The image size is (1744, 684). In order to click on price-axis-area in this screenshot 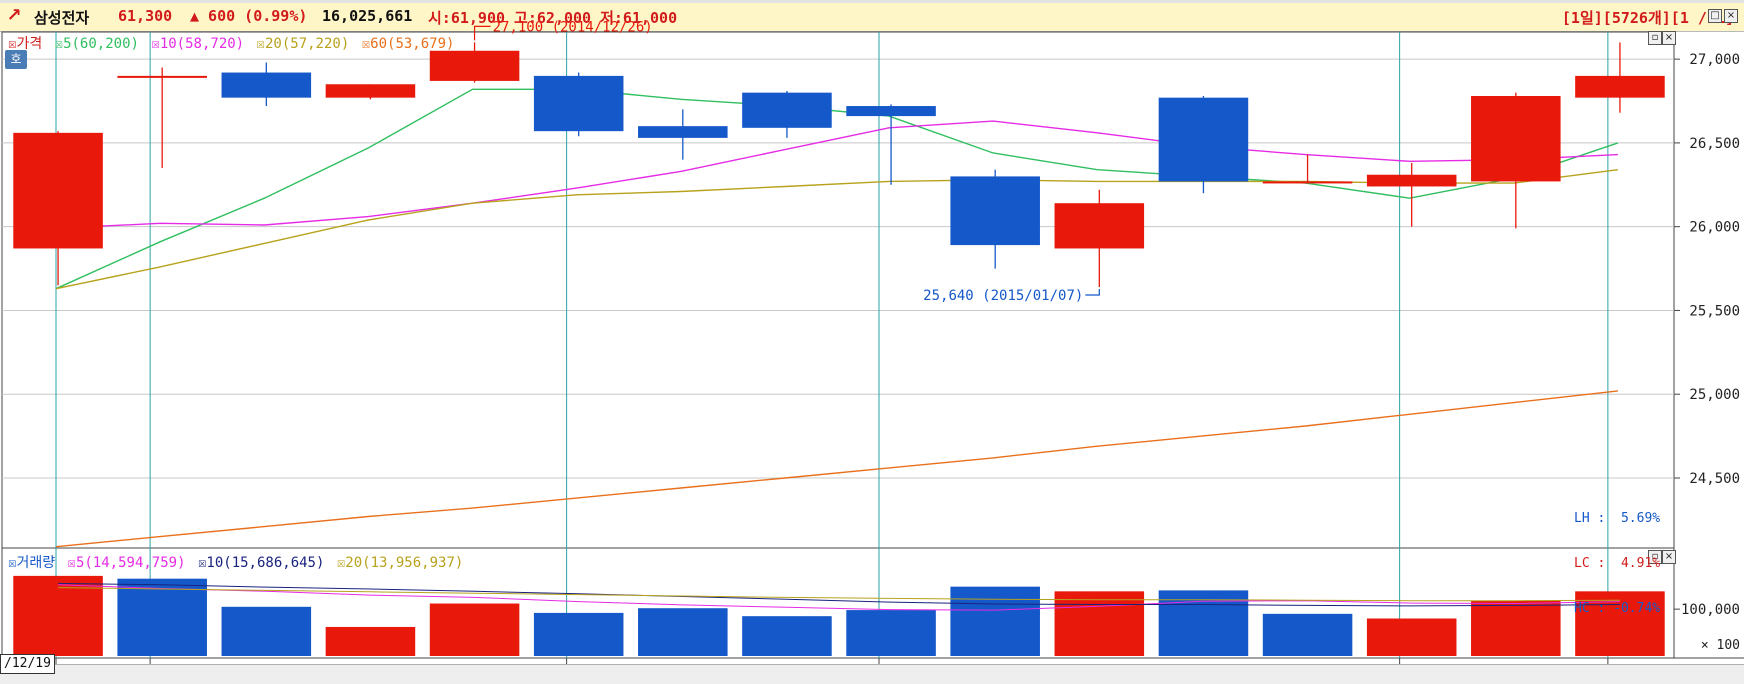, I will do `click(1709, 347)`.